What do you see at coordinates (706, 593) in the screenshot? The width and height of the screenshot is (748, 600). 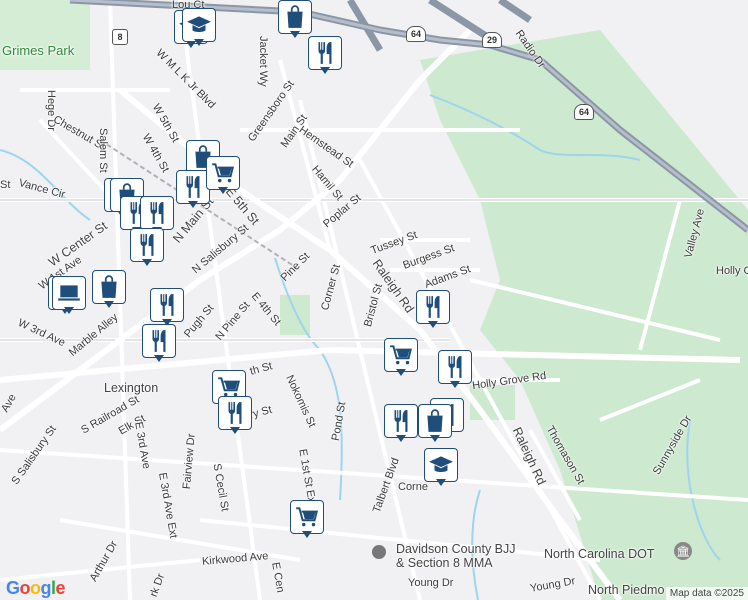 I see `map-attribution: Map data ©2025` at bounding box center [706, 593].